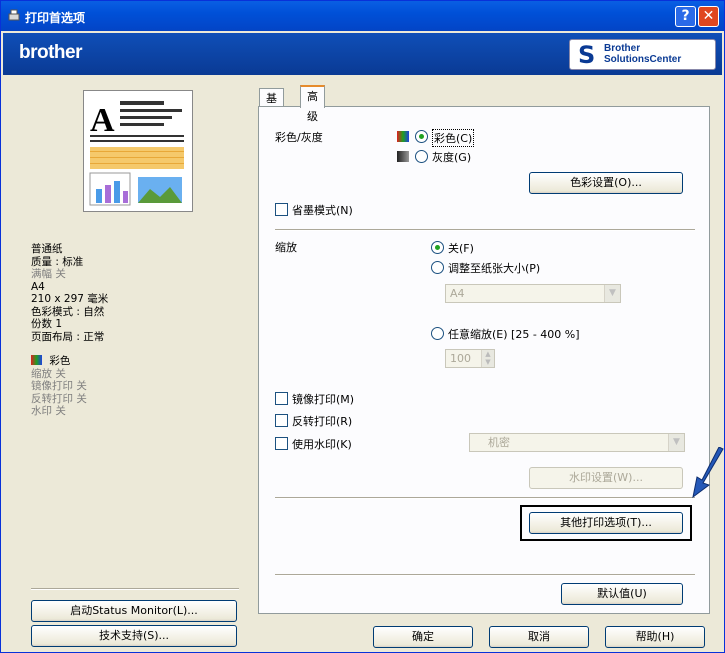 The image size is (725, 653). What do you see at coordinates (708, 473) in the screenshot?
I see `pointer-arrow-icon` at bounding box center [708, 473].